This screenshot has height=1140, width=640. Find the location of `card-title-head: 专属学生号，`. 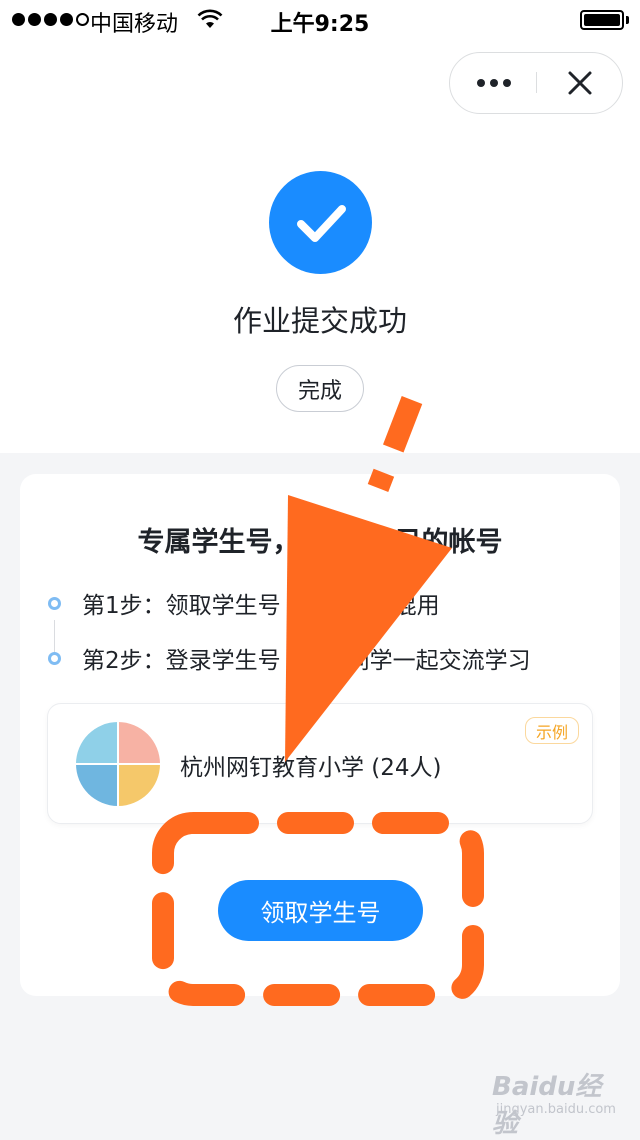

card-title-head: 专属学生号， is located at coordinates (218, 542).